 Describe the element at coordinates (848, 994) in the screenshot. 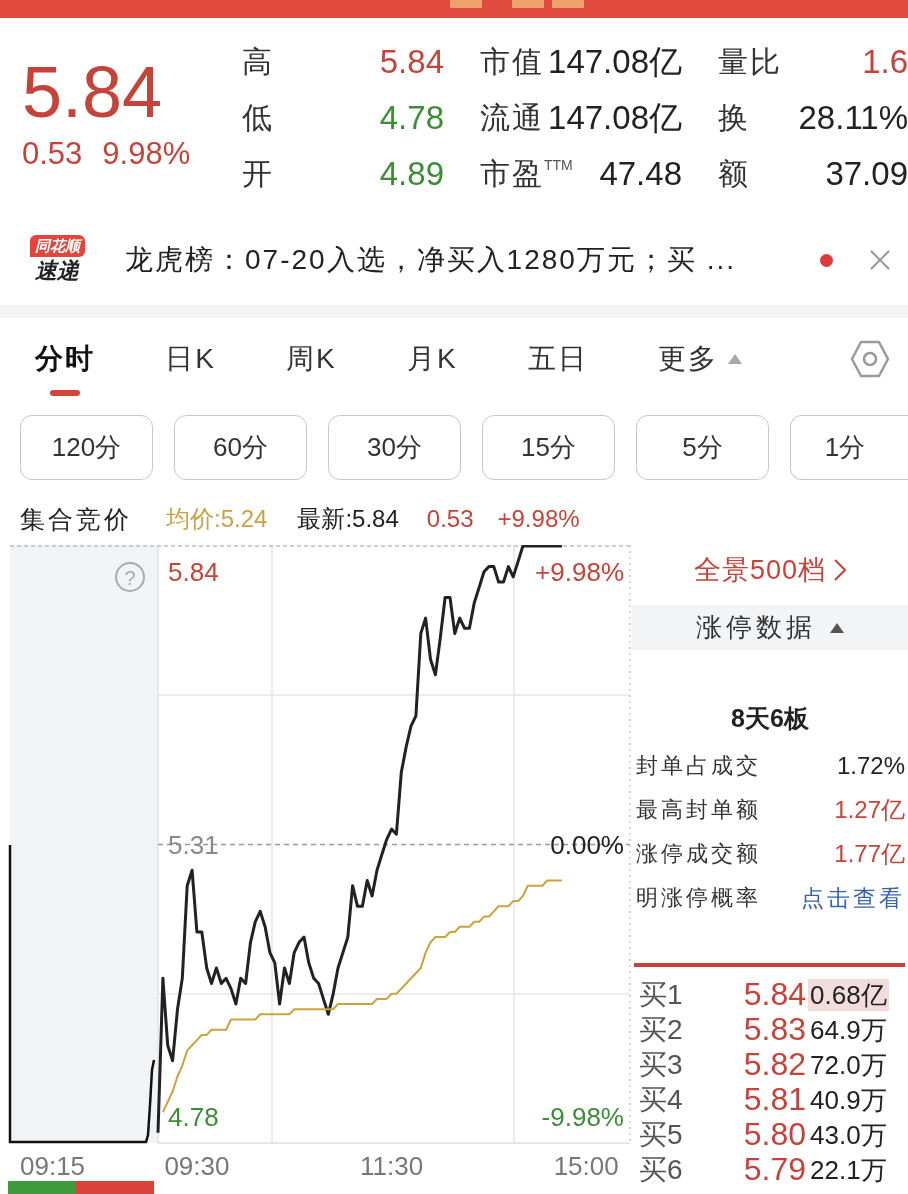

I see `bid-volume: 0.68亿` at that location.